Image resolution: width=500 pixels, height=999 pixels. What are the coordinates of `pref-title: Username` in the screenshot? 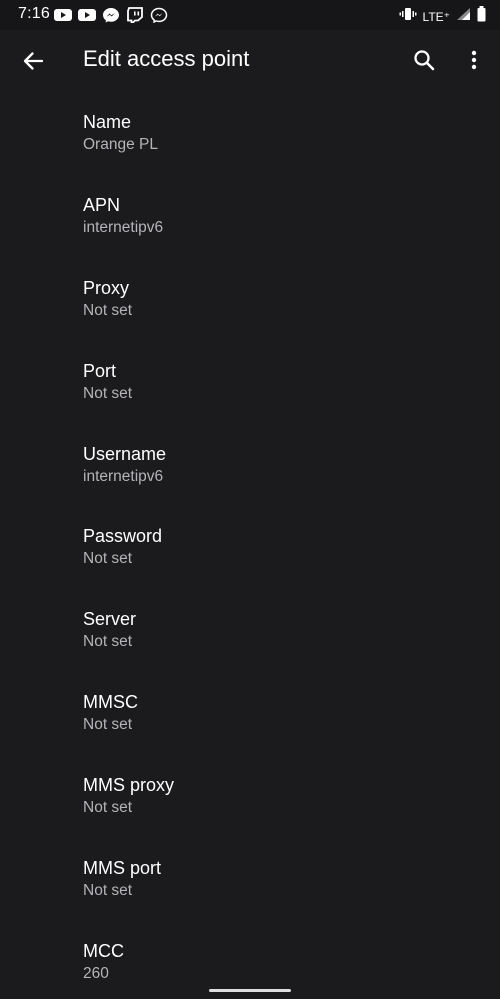 It's located at (125, 453).